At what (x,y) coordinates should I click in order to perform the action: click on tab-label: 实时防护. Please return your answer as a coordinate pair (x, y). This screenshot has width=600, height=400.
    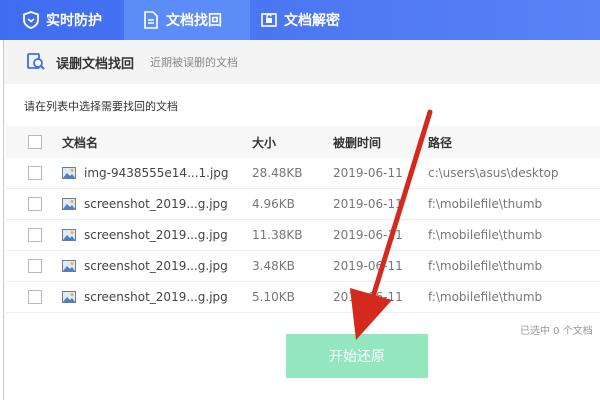
    Looking at the image, I should click on (74, 21).